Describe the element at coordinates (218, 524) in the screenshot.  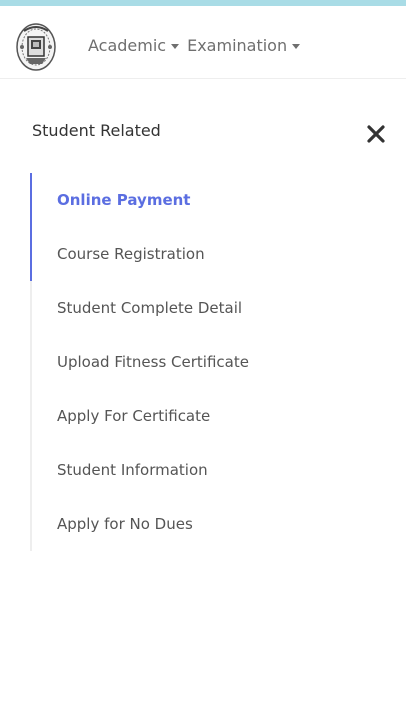
I see `sidebar-item-apply-for-no-dues: Apply for No Dues` at that location.